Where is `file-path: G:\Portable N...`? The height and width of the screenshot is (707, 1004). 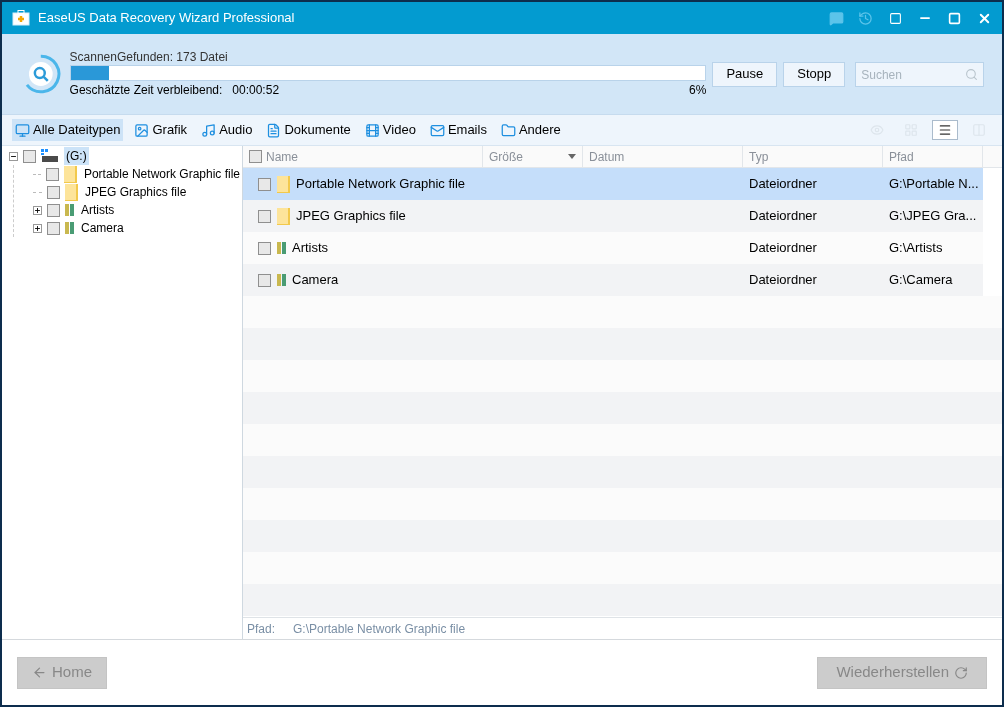 file-path: G:\Portable N... is located at coordinates (934, 184).